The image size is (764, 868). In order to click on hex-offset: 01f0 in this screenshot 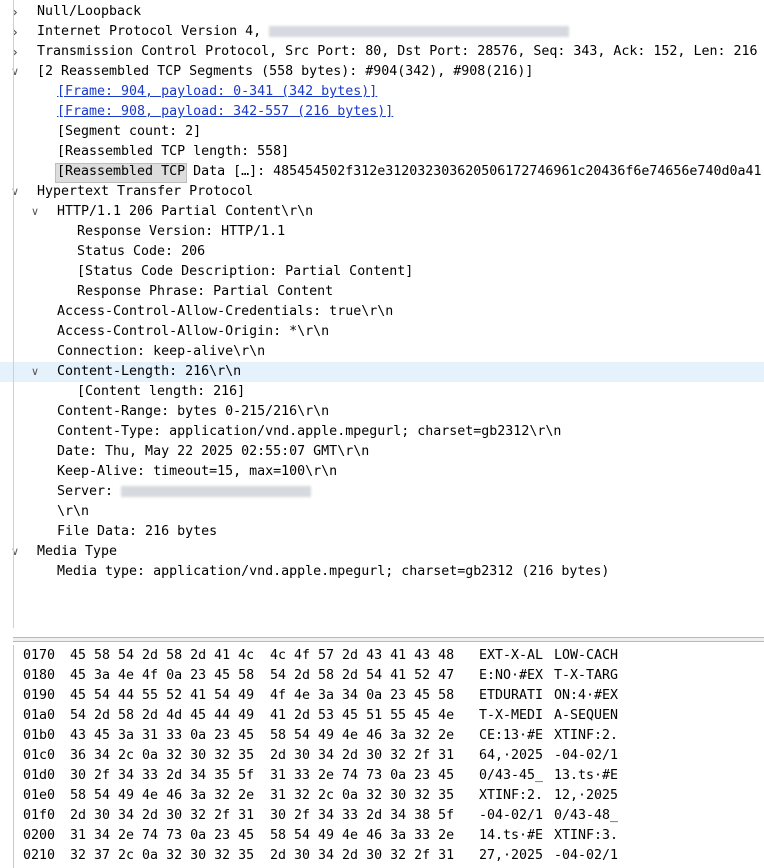, I will do `click(39, 815)`.